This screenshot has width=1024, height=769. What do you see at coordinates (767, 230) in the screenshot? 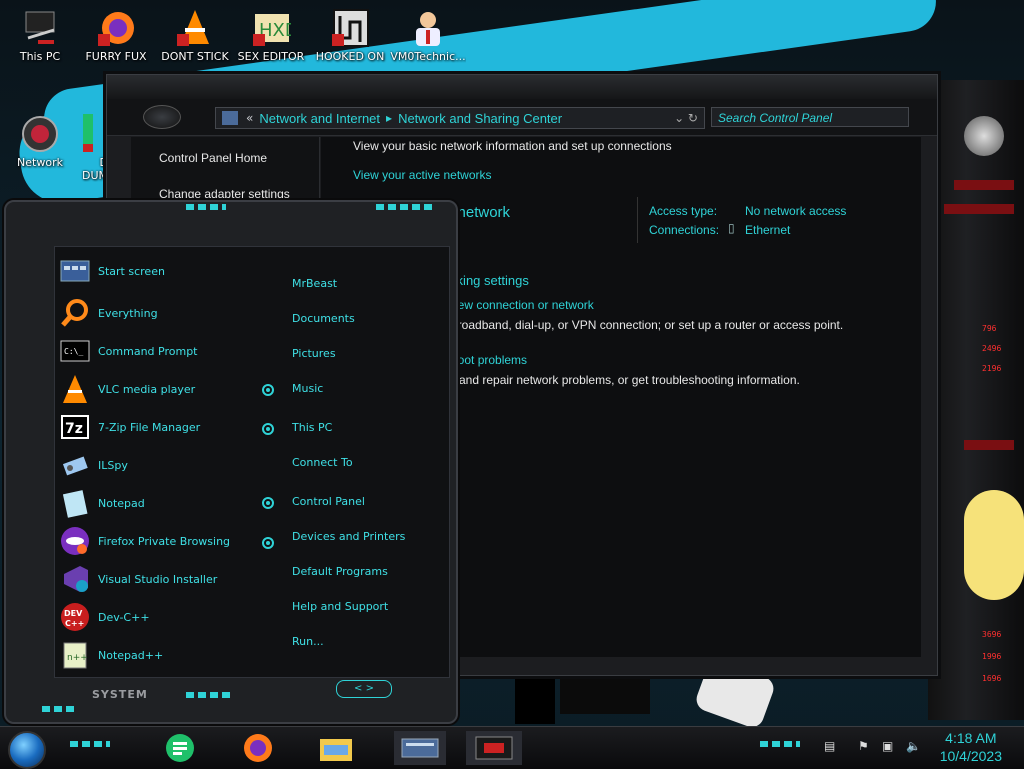
I see `ethernet-link: Ethernet` at bounding box center [767, 230].